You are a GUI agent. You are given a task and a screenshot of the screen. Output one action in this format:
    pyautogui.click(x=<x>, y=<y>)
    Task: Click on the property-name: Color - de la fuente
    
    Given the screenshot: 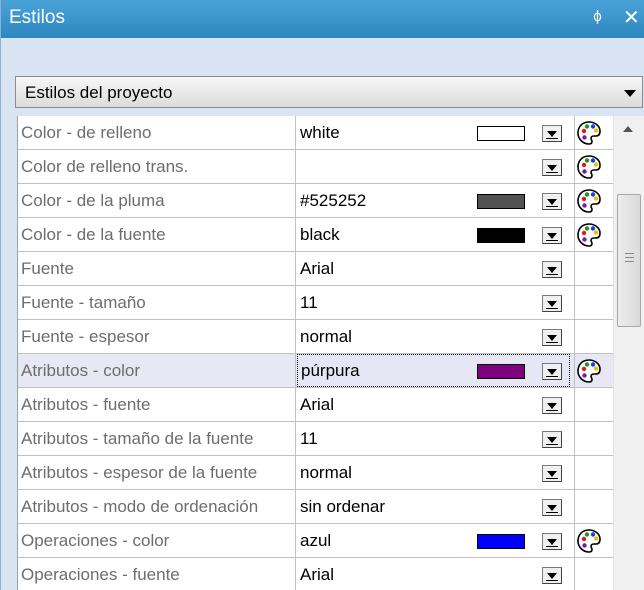 What is the action you would take?
    pyautogui.click(x=157, y=235)
    